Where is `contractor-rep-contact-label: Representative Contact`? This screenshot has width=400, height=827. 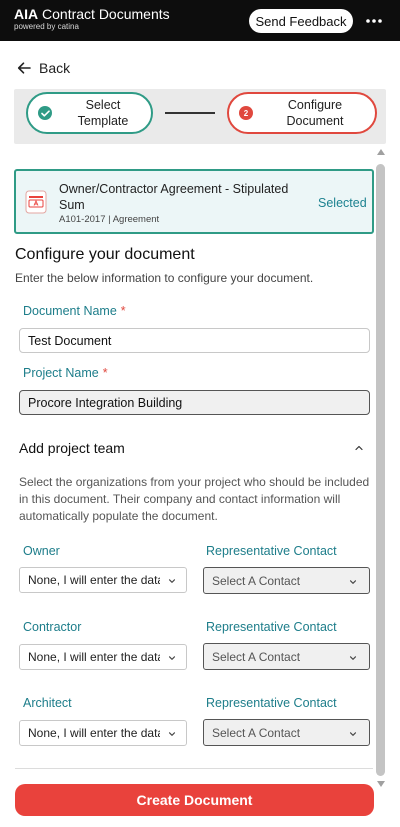 contractor-rep-contact-label: Representative Contact is located at coordinates (271, 627).